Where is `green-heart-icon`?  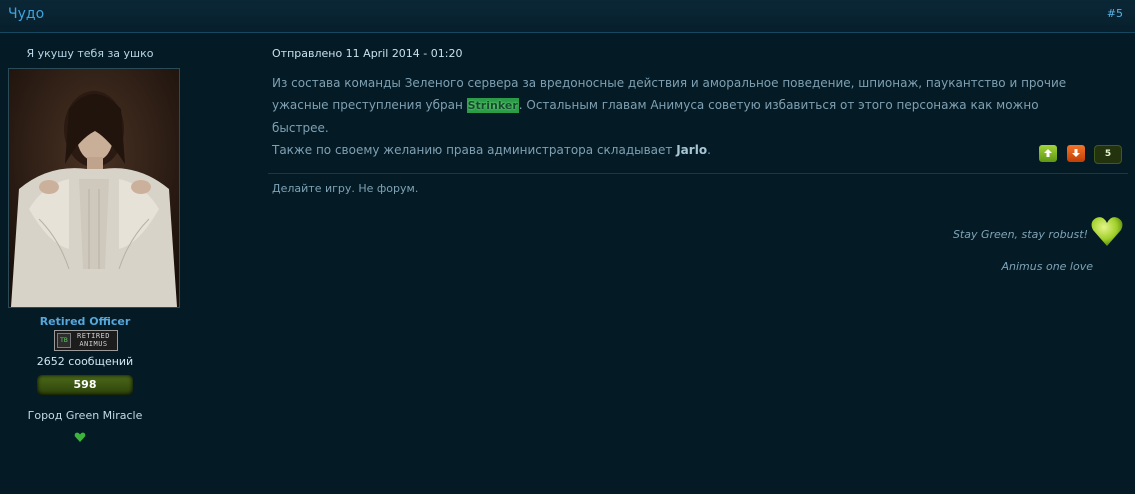
green-heart-icon is located at coordinates (1107, 231).